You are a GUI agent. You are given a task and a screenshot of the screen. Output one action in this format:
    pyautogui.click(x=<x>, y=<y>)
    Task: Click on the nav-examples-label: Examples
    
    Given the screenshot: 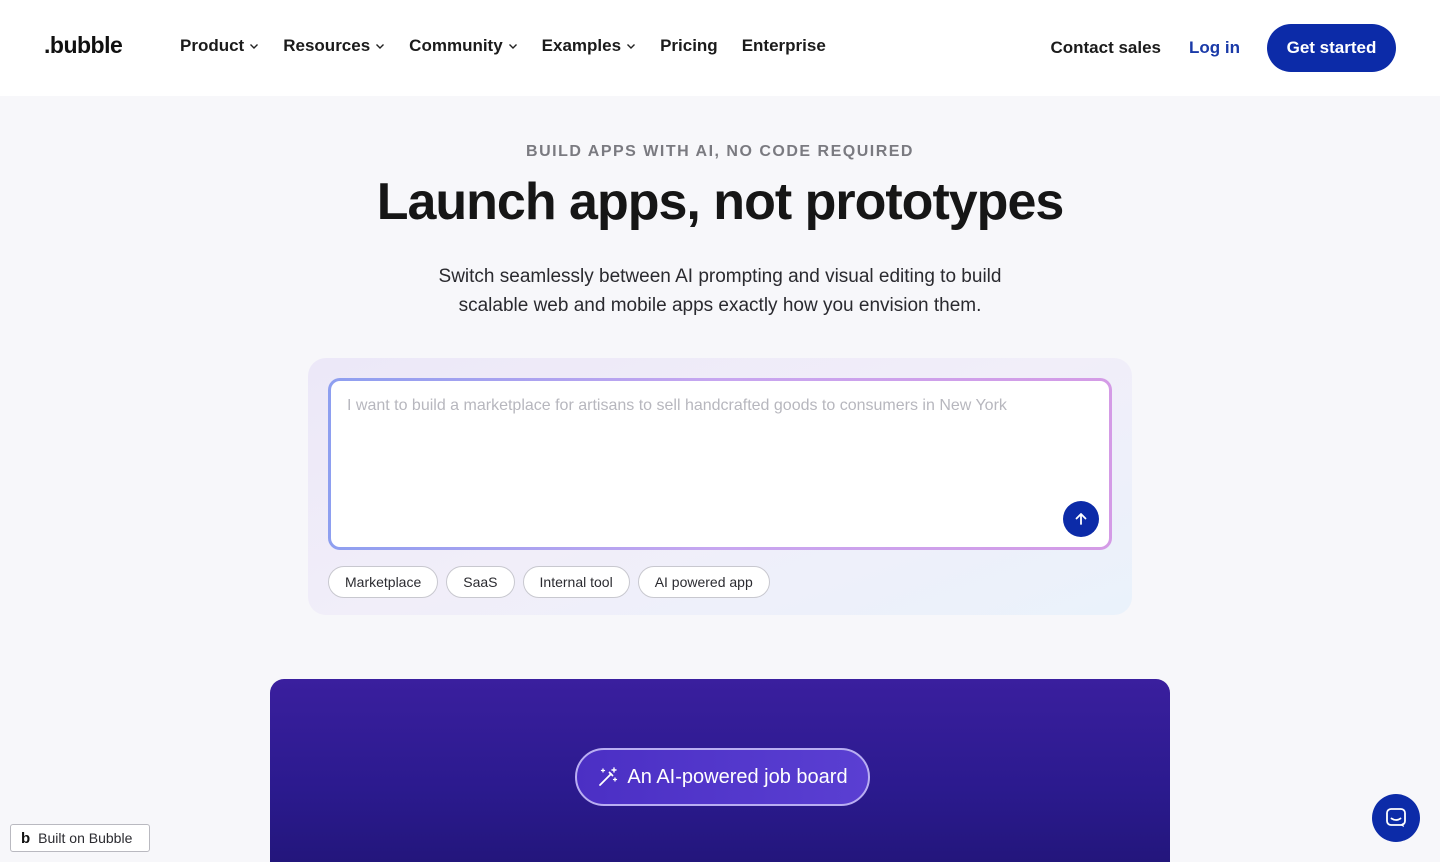 What is the action you would take?
    pyautogui.click(x=581, y=45)
    